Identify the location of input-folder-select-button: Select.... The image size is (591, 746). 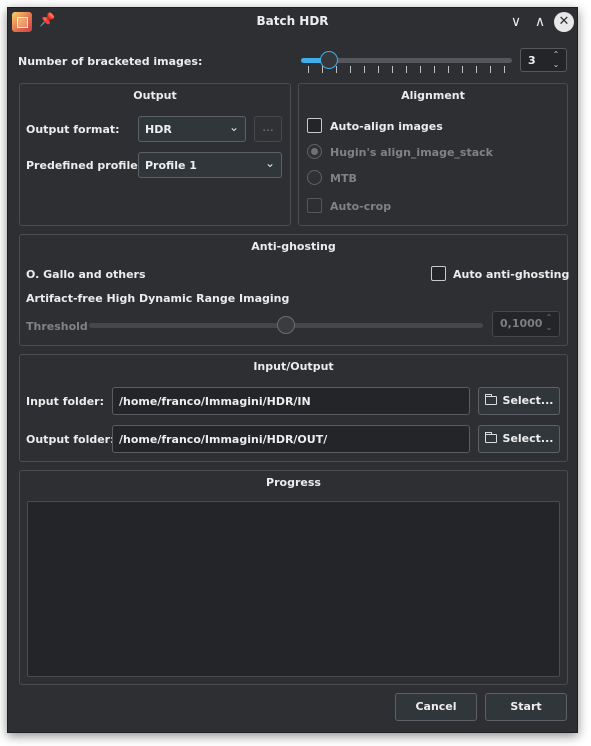
(519, 401).